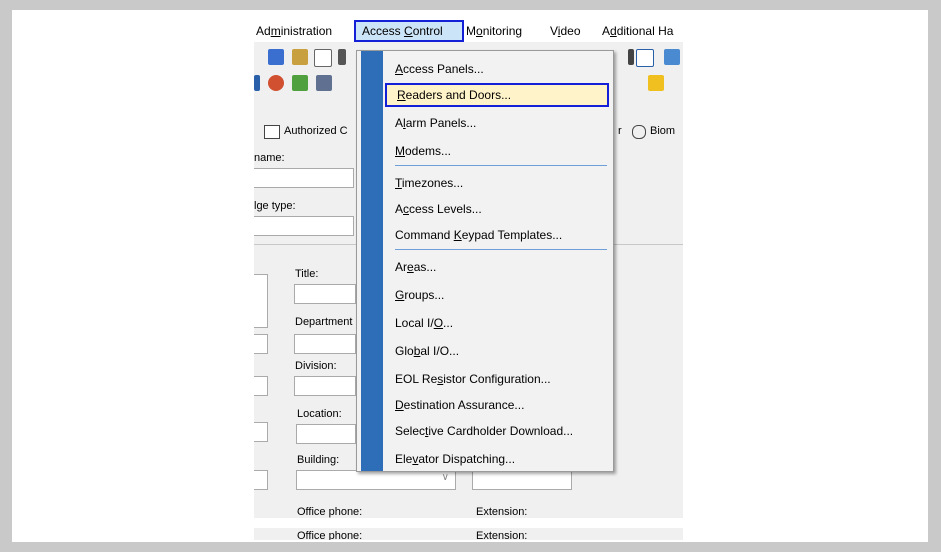  What do you see at coordinates (275, 206) in the screenshot?
I see `badge-type-label: lge type:` at bounding box center [275, 206].